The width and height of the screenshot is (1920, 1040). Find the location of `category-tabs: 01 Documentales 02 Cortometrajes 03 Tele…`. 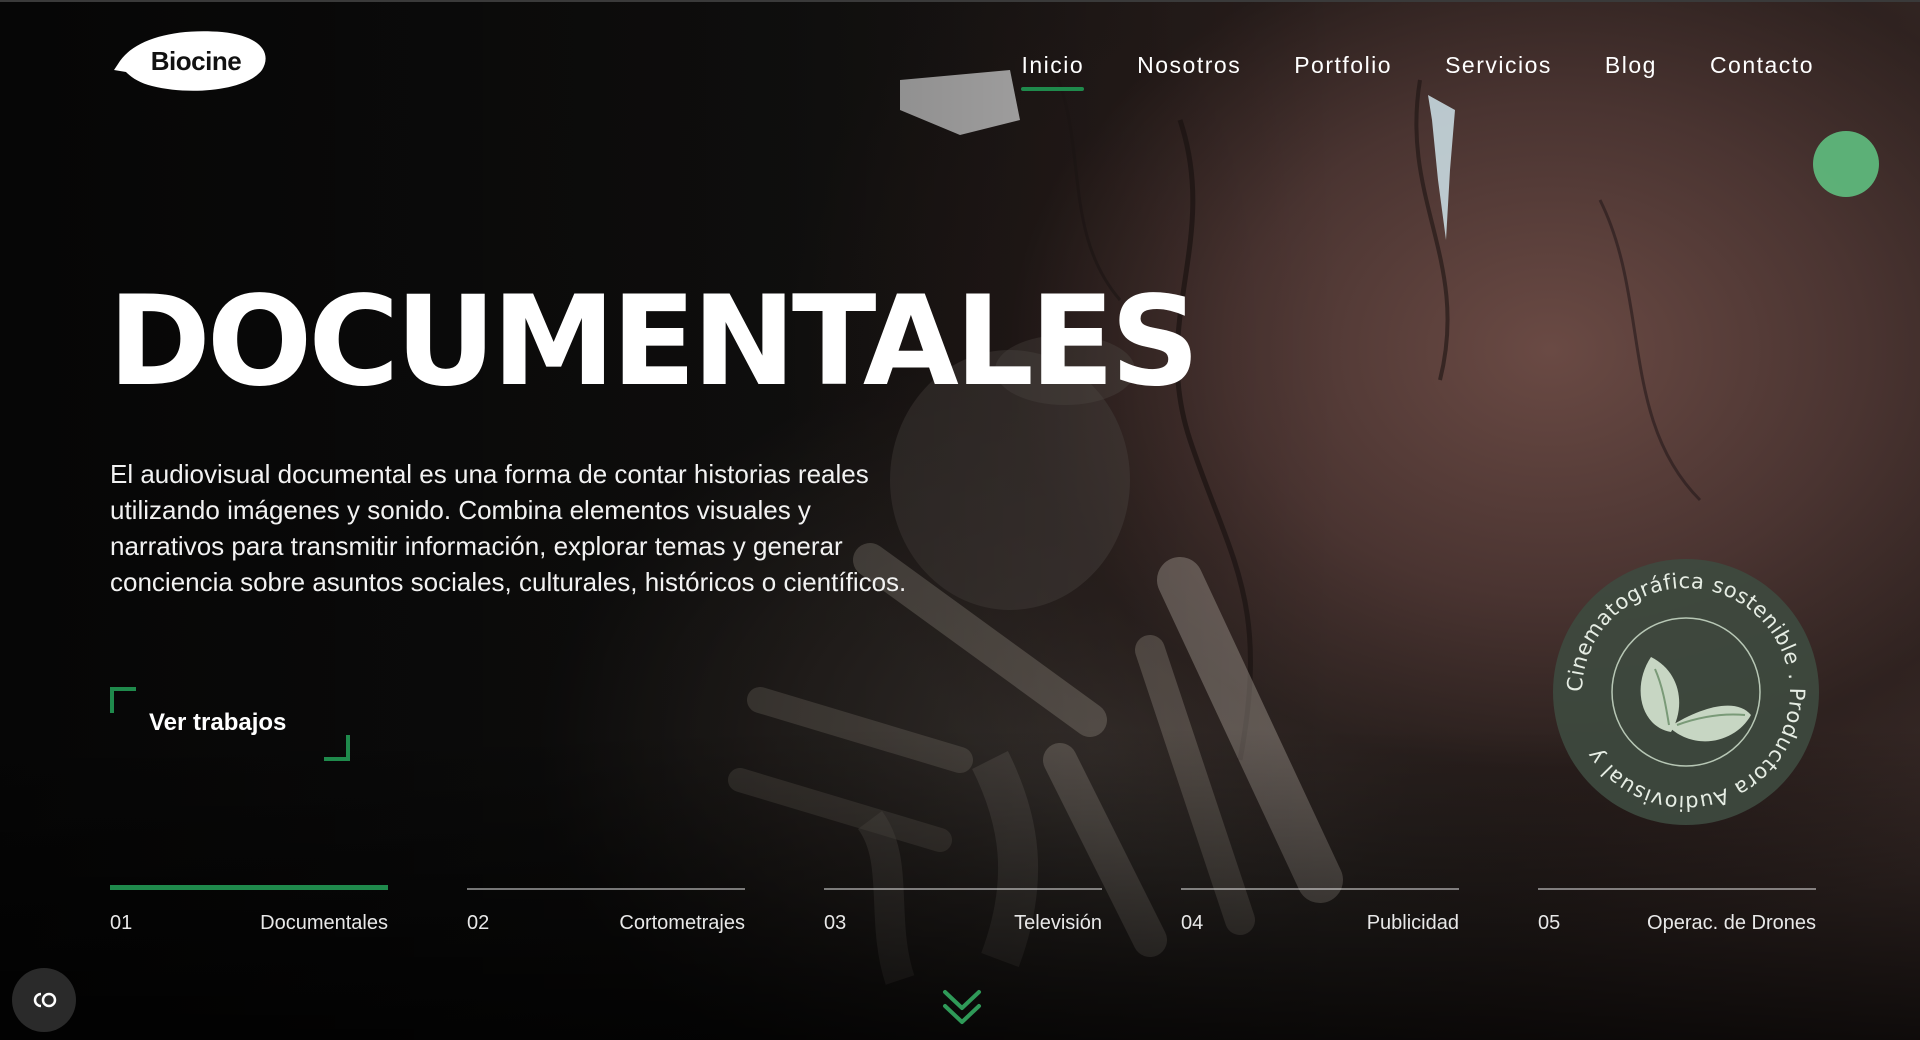

category-tabs: 01 Documentales 02 Cortometrajes 03 Tele… is located at coordinates (963, 910).